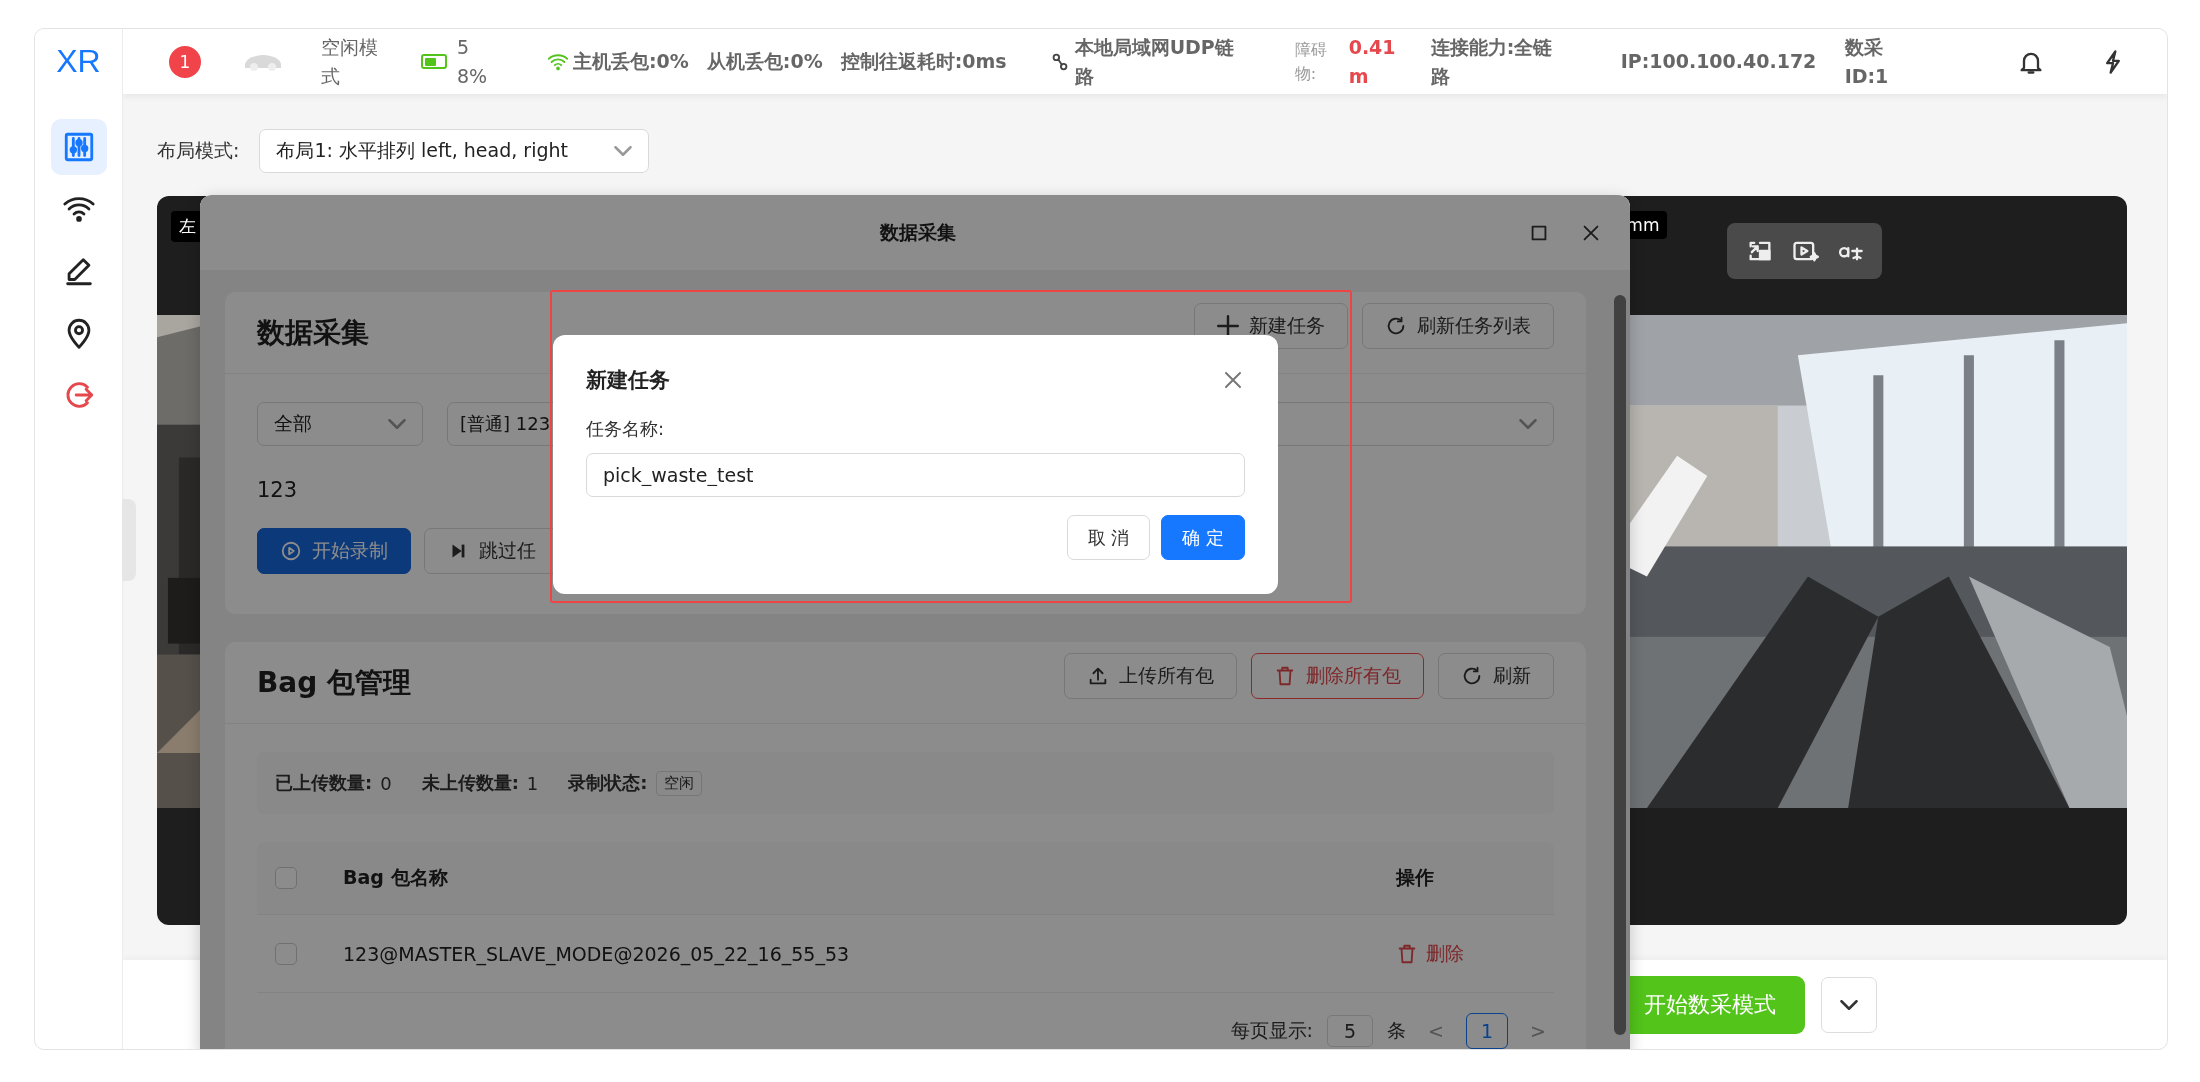 The image size is (2200, 1082). What do you see at coordinates (334, 551) in the screenshot?
I see `record-button: 开始录制` at bounding box center [334, 551].